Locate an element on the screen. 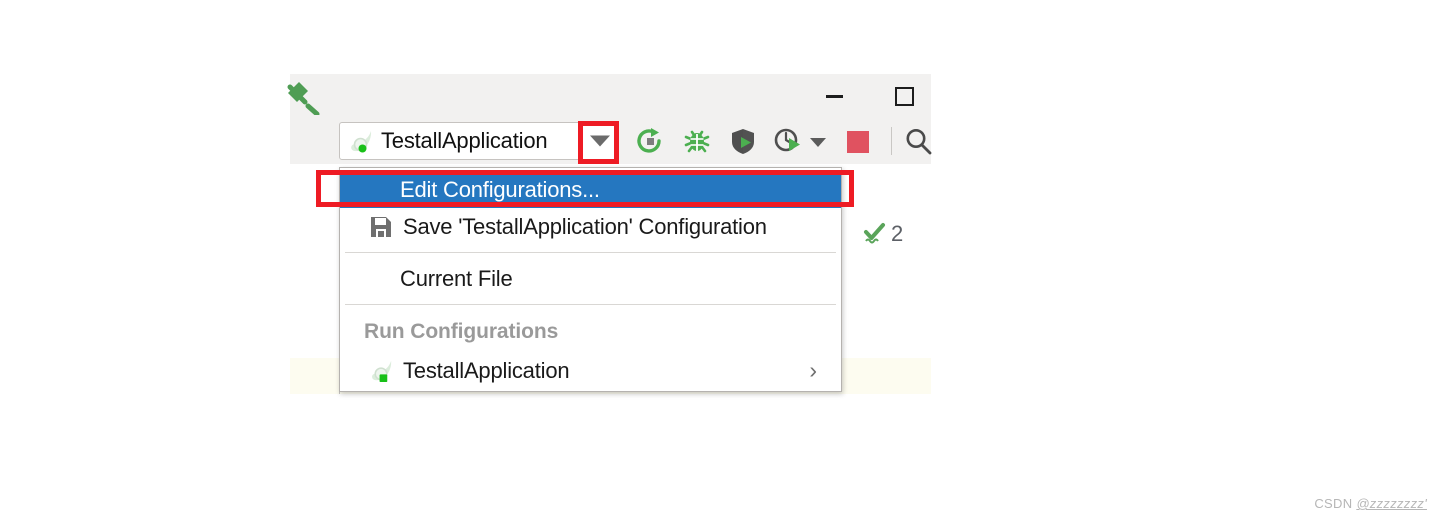  minimize-icon is located at coordinates (834, 96).